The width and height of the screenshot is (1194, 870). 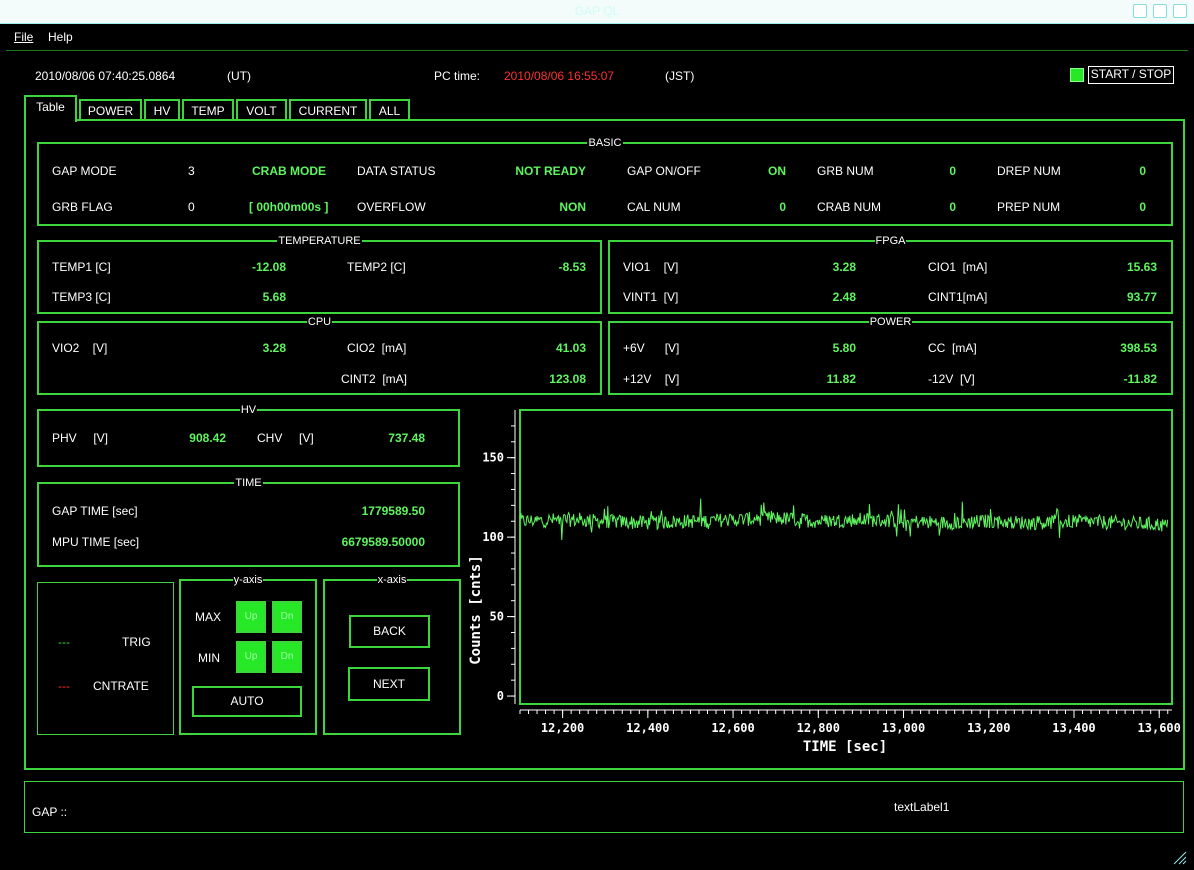 I want to click on back-button: BACK, so click(x=389, y=631).